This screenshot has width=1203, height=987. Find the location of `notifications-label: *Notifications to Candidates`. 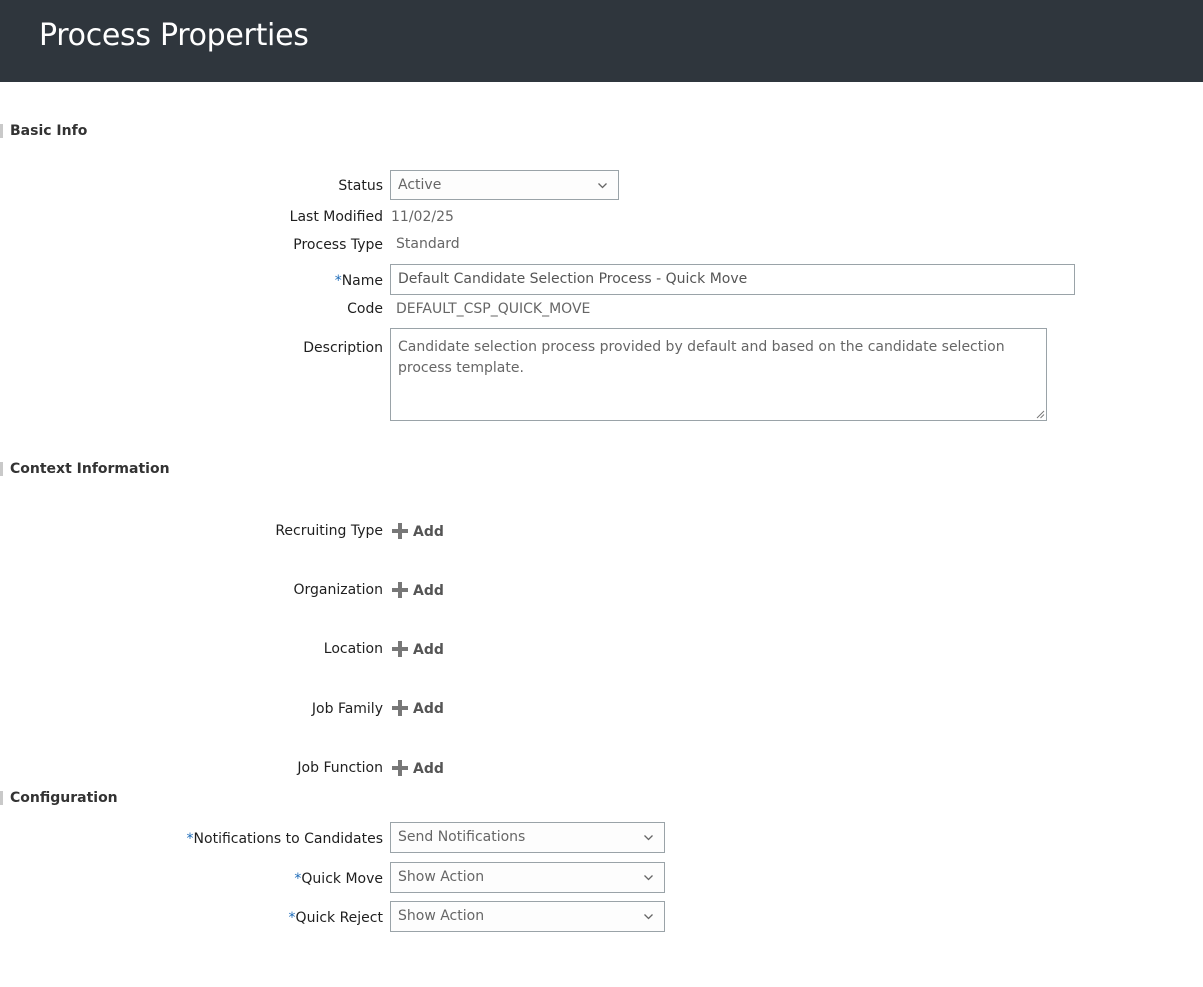

notifications-label: *Notifications to Candidates is located at coordinates (284, 839).